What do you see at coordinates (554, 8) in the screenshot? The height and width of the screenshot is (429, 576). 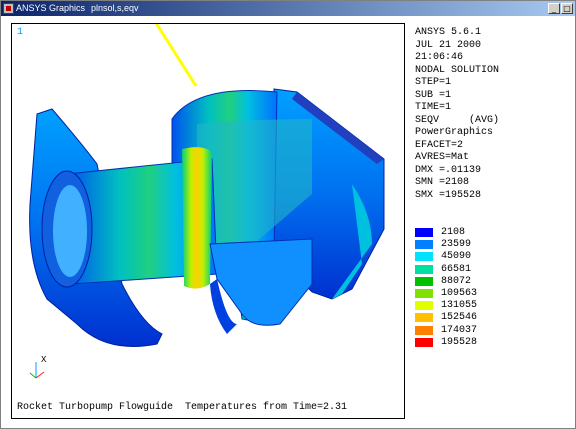 I see `minimize-button: _` at bounding box center [554, 8].